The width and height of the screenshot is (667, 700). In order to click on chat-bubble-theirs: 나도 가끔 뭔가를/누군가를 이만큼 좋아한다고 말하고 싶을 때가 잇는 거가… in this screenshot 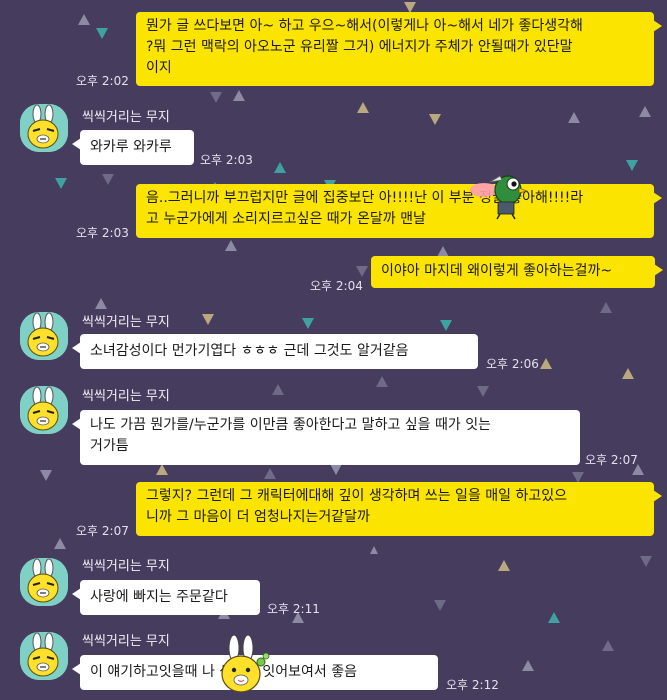, I will do `click(326, 437)`.